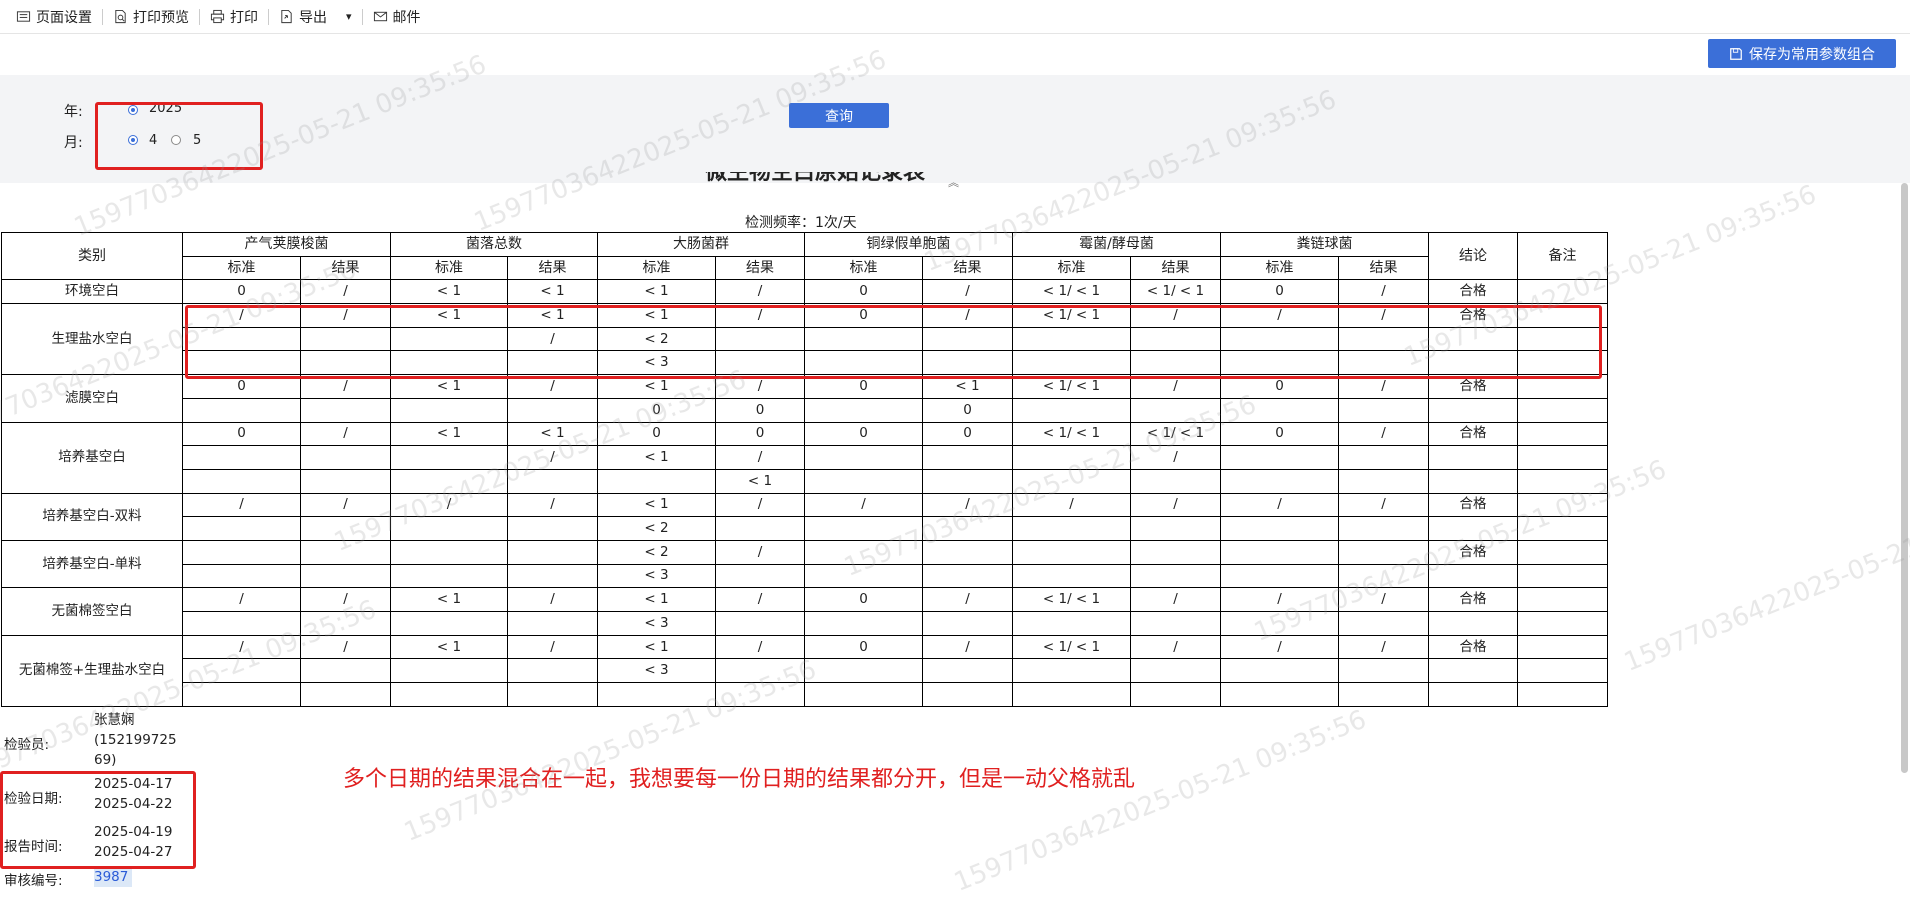 The image size is (1910, 898). What do you see at coordinates (234, 17) in the screenshot?
I see `print-button: 打印` at bounding box center [234, 17].